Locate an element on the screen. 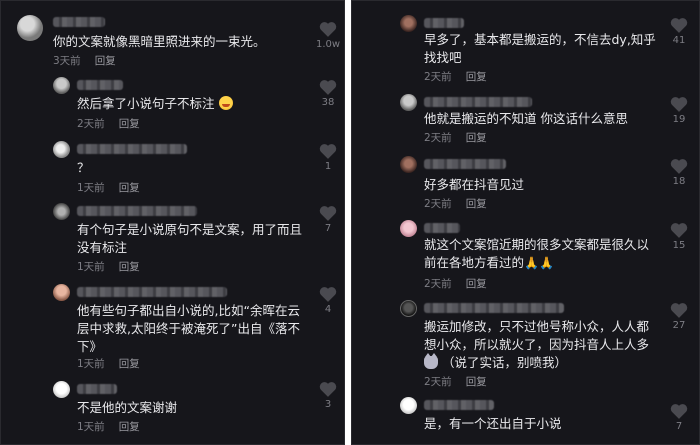 This screenshot has width=700, height=445. comment-item: 你的文案就像黑暗里照进来的一束光。 3天前 回复 1.0w is located at coordinates (172, 41).